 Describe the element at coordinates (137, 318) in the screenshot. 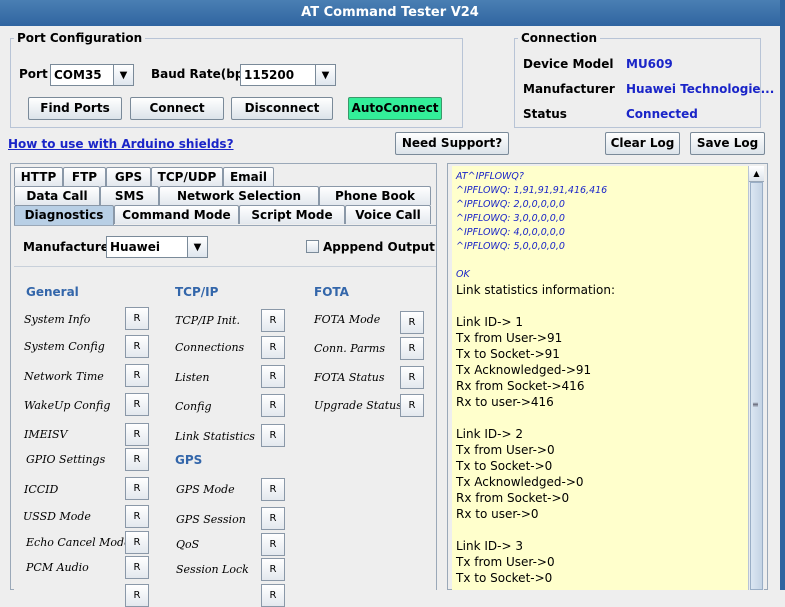

I see `system-info-r-button: R` at that location.